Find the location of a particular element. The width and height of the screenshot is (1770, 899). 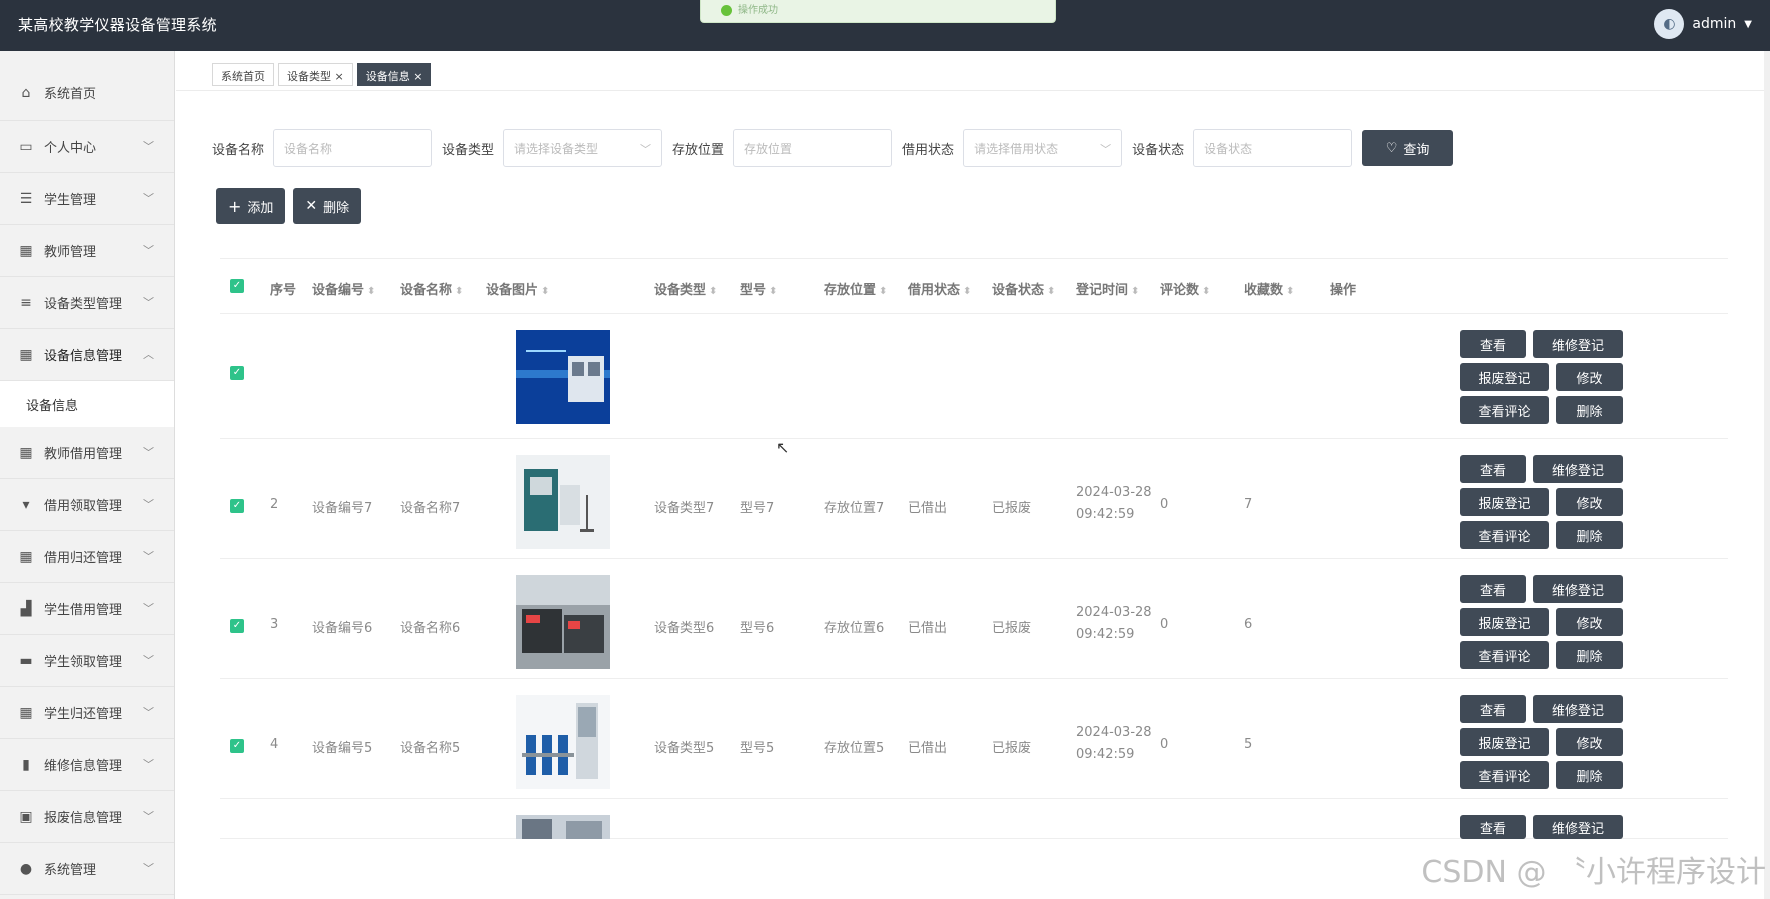

type-select: 请选择设备类型 ﹀ is located at coordinates (583, 148).